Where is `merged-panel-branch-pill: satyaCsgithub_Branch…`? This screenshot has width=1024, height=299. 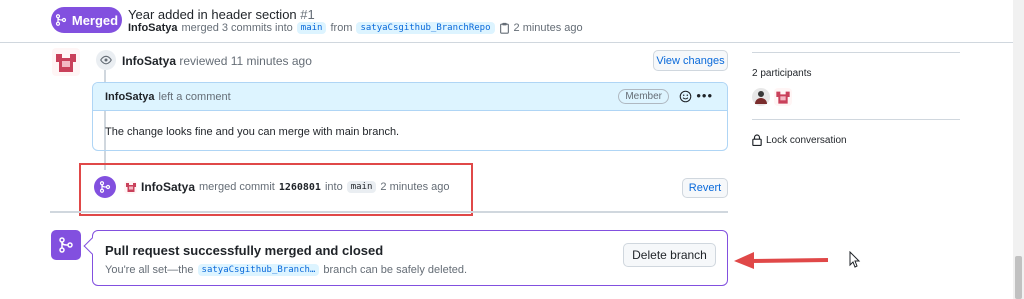
merged-panel-branch-pill: satyaCsgithub_Branch… is located at coordinates (258, 270).